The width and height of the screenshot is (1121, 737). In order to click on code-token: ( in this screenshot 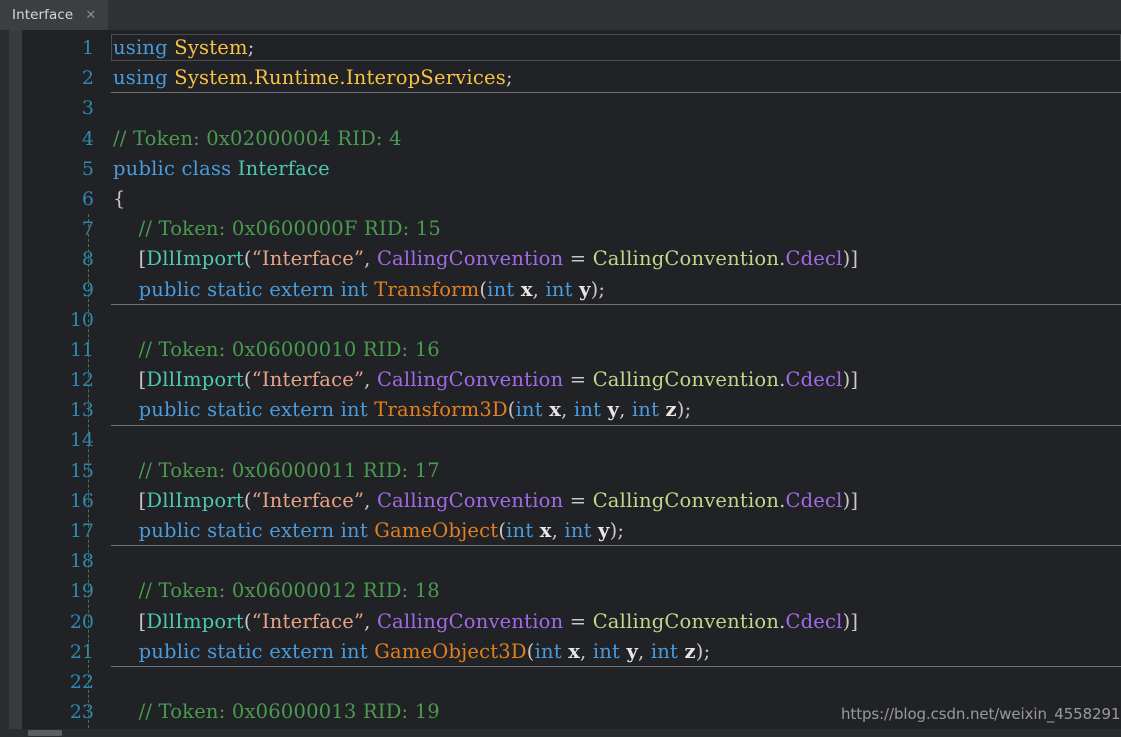, I will do `click(247, 259)`.